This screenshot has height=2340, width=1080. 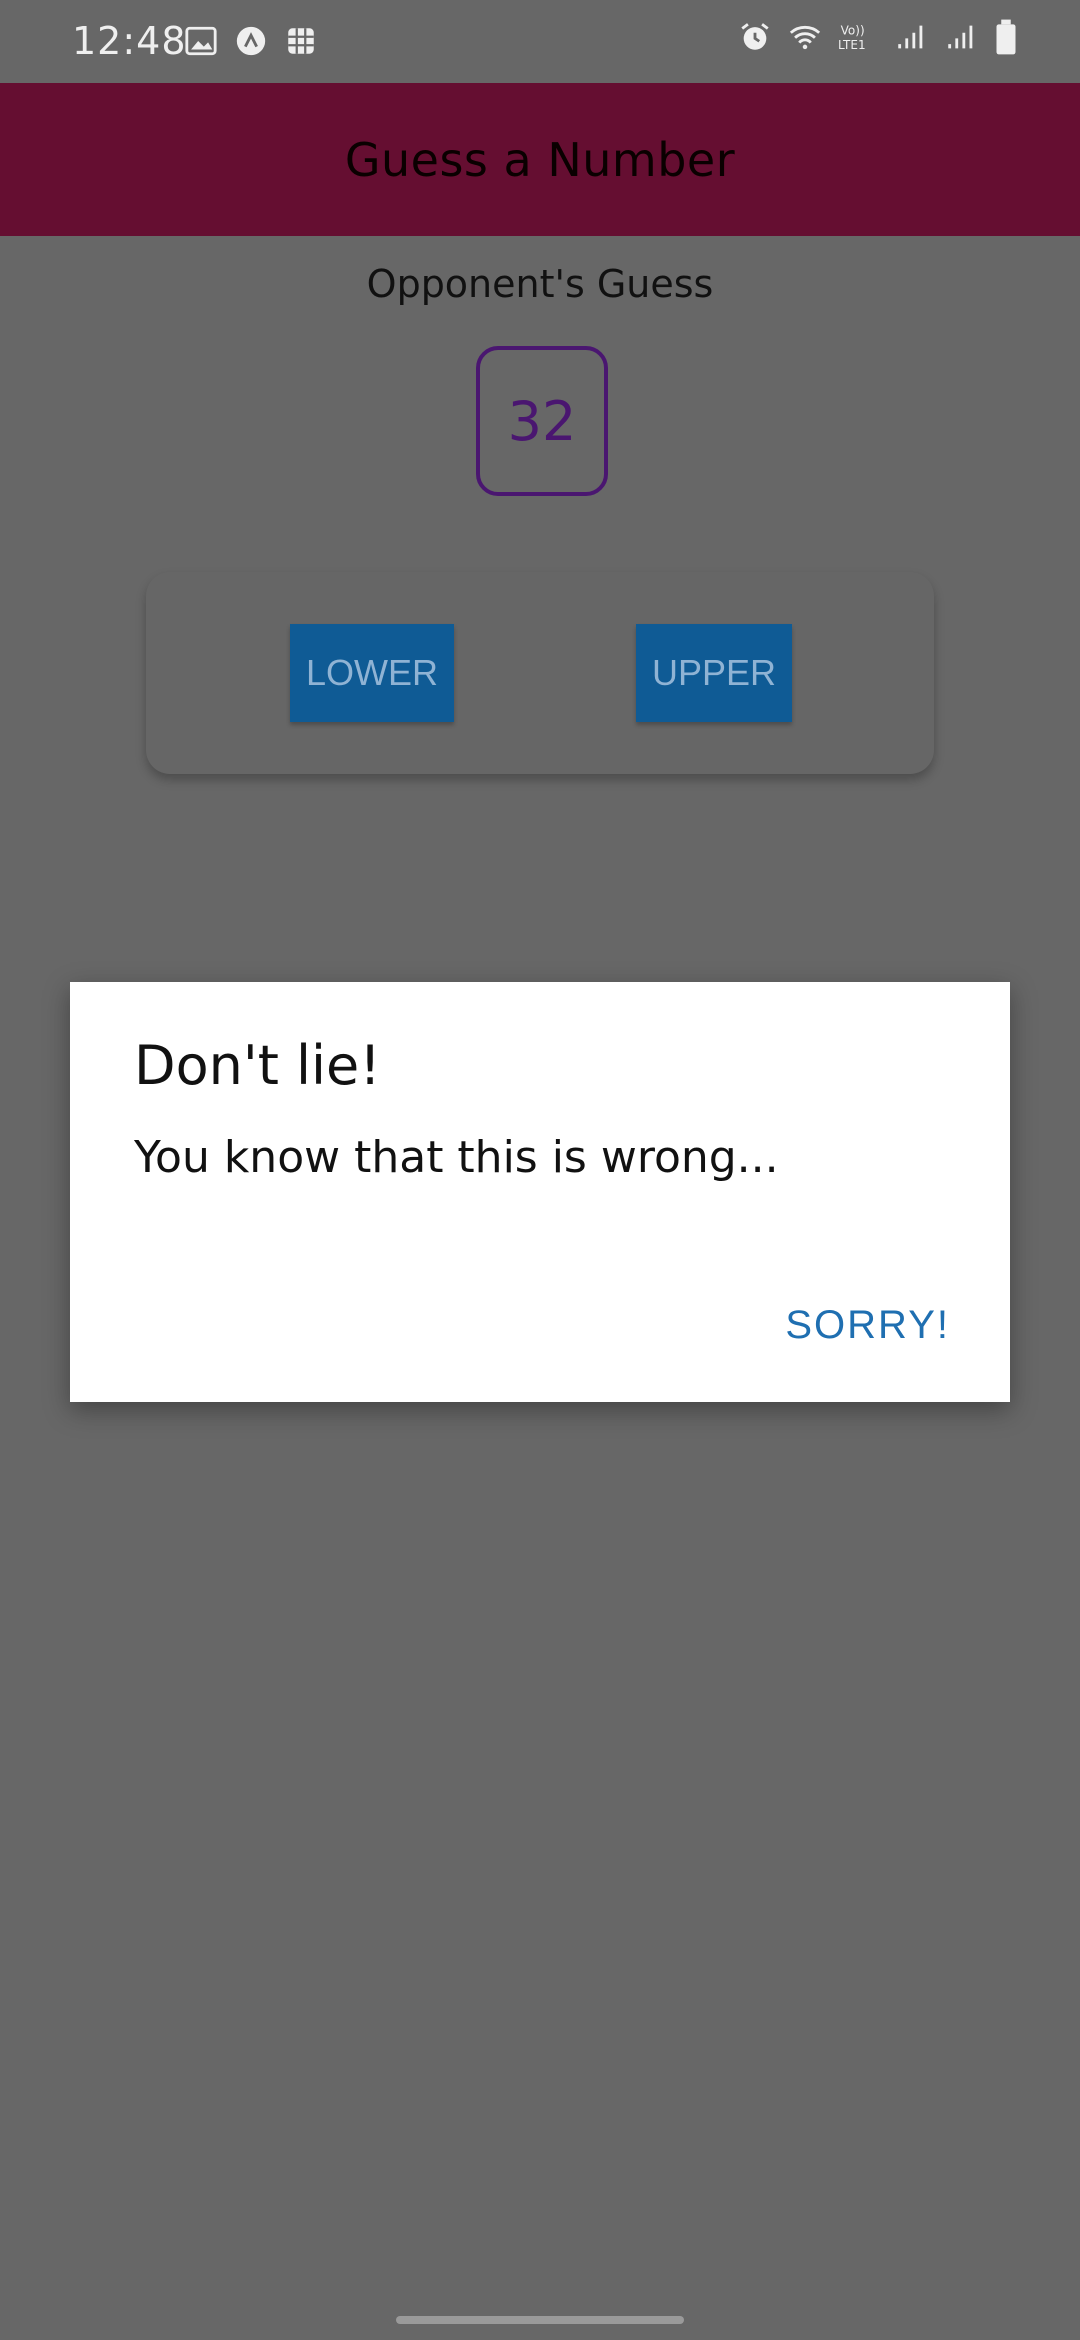 I want to click on svg-text: Vo)), so click(x=853, y=30).